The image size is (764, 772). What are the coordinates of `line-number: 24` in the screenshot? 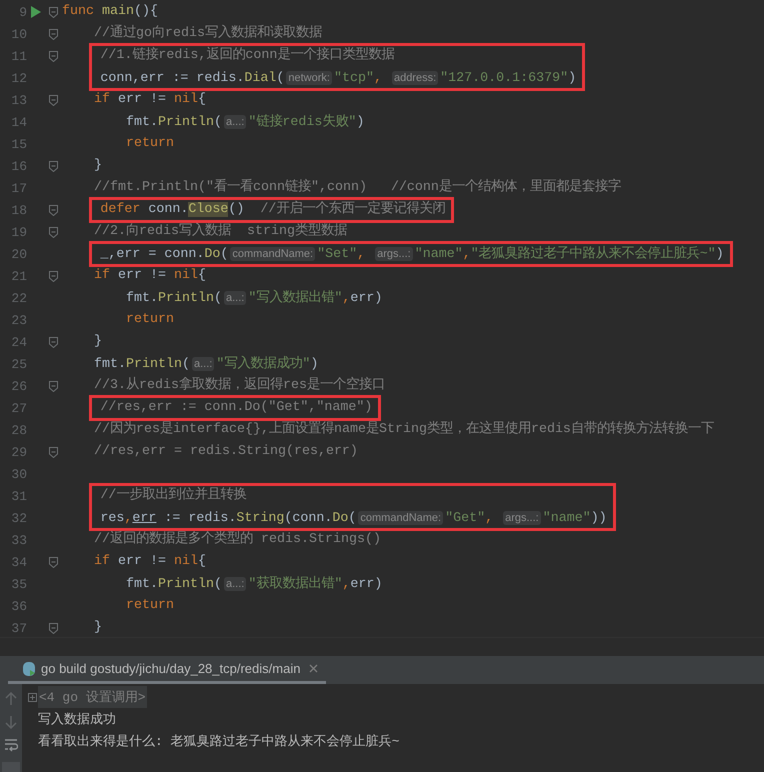 It's located at (18, 342).